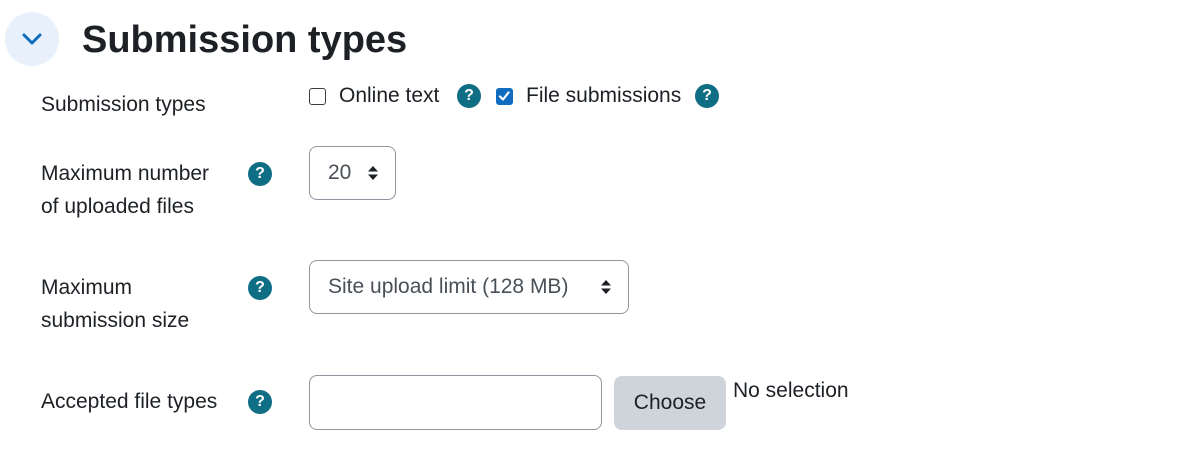 This screenshot has width=1179, height=451. I want to click on max-size-select: Site upload limit (128 MB), so click(469, 287).